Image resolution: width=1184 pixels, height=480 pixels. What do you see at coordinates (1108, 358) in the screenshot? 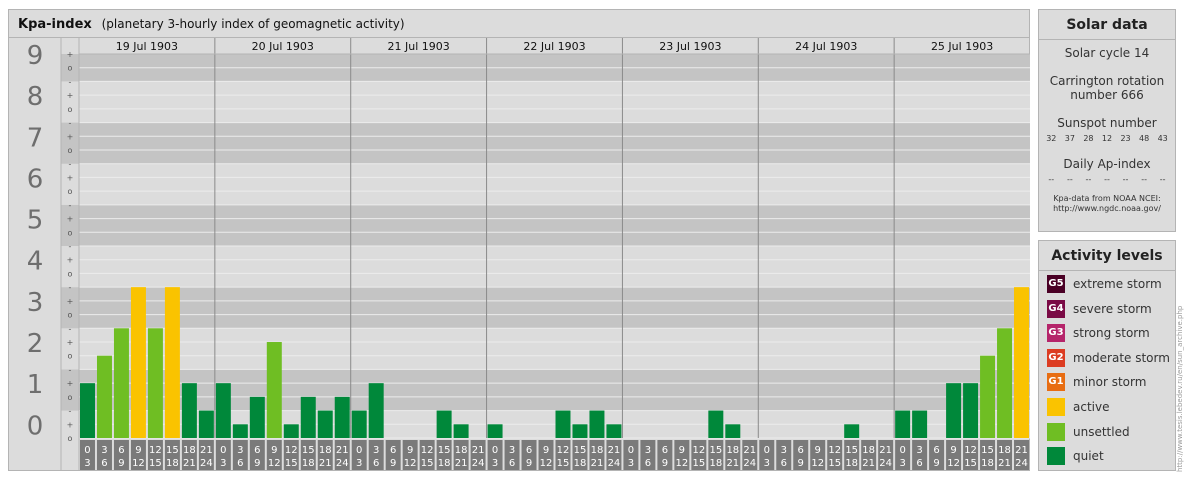
I see `activity-level-moderate-storm: G2 moderate storm` at bounding box center [1108, 358].